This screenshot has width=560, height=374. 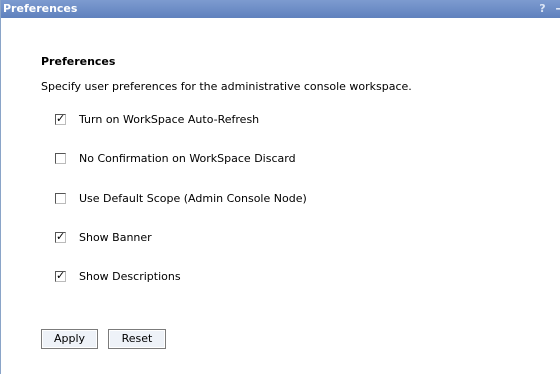 I want to click on show-descriptions-label: Show Descriptions, so click(x=130, y=276).